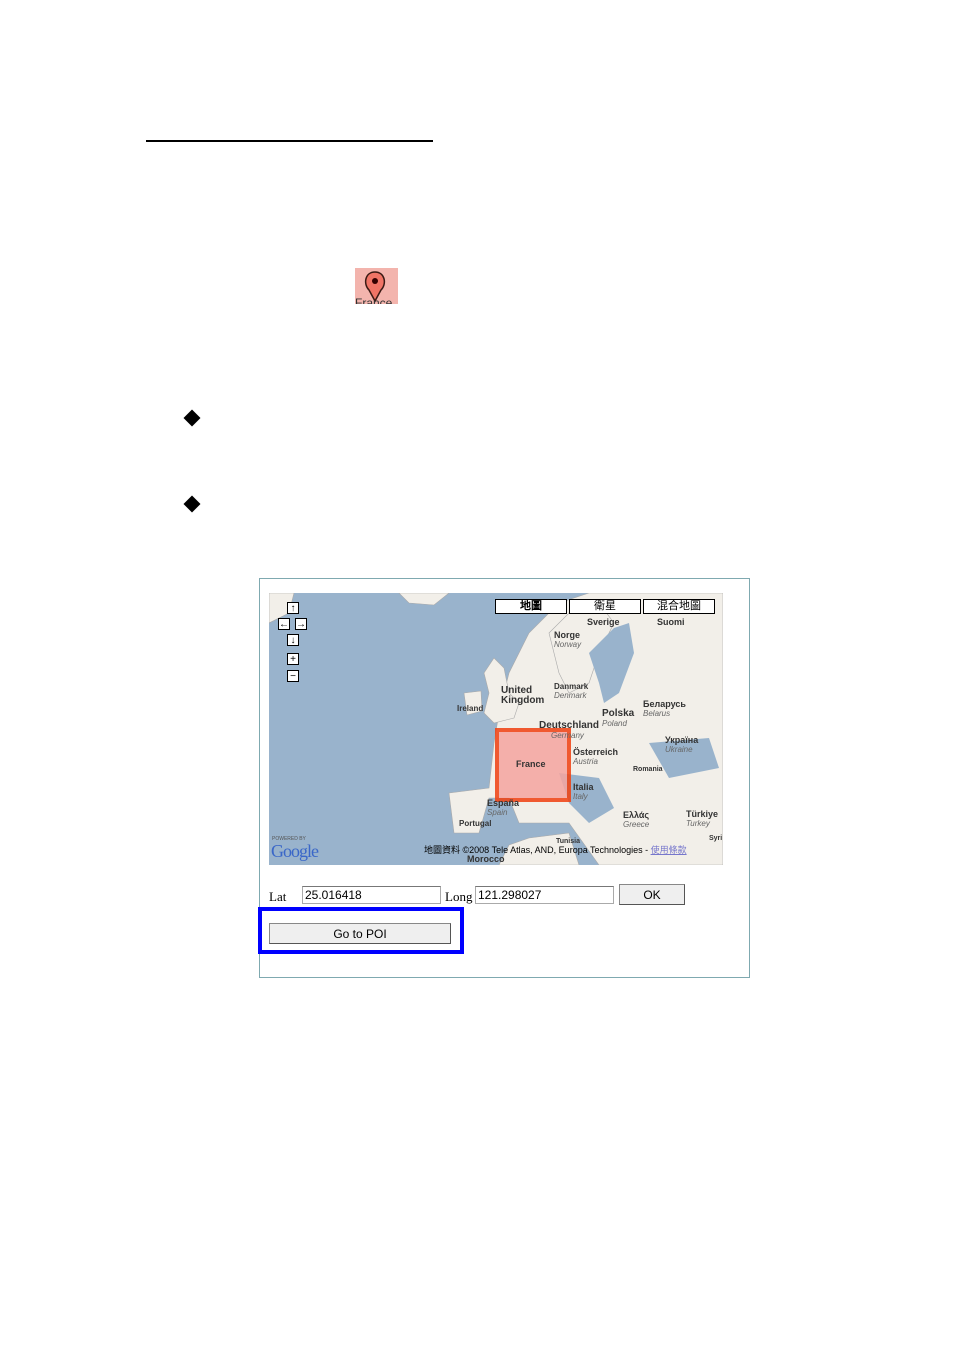 Image resolution: width=954 pixels, height=1350 pixels. Describe the element at coordinates (459, 896) in the screenshot. I see `long-label: Long` at that location.